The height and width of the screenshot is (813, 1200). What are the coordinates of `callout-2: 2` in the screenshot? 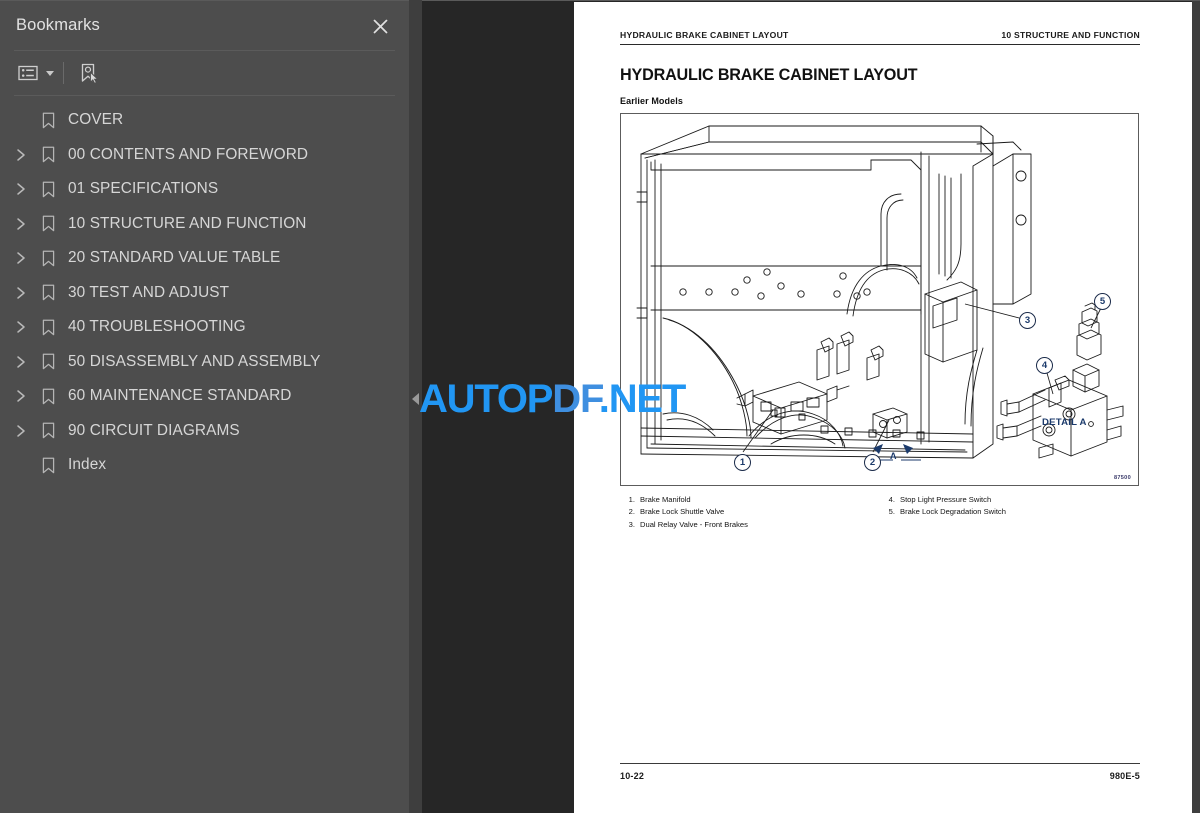 It's located at (872, 462).